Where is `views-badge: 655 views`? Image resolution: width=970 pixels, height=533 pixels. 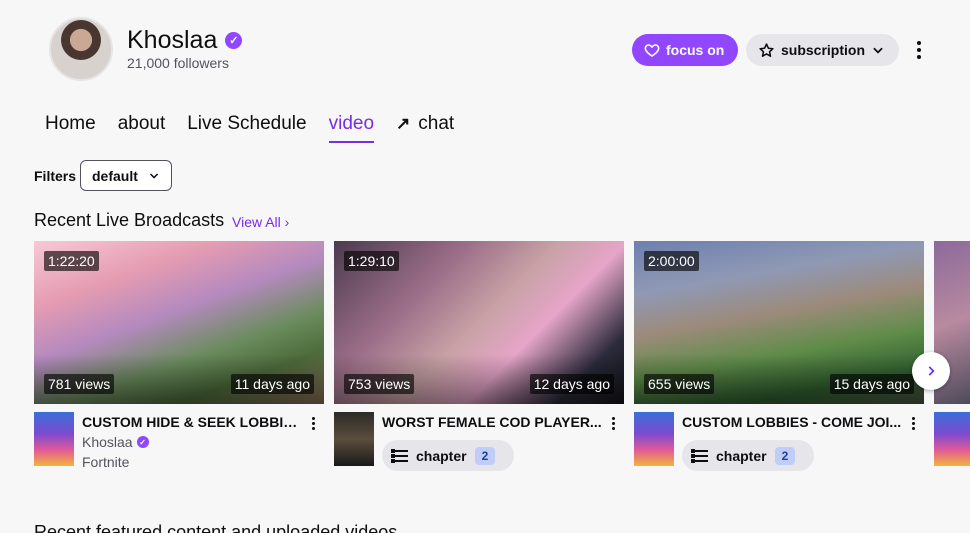
views-badge: 655 views is located at coordinates (679, 384).